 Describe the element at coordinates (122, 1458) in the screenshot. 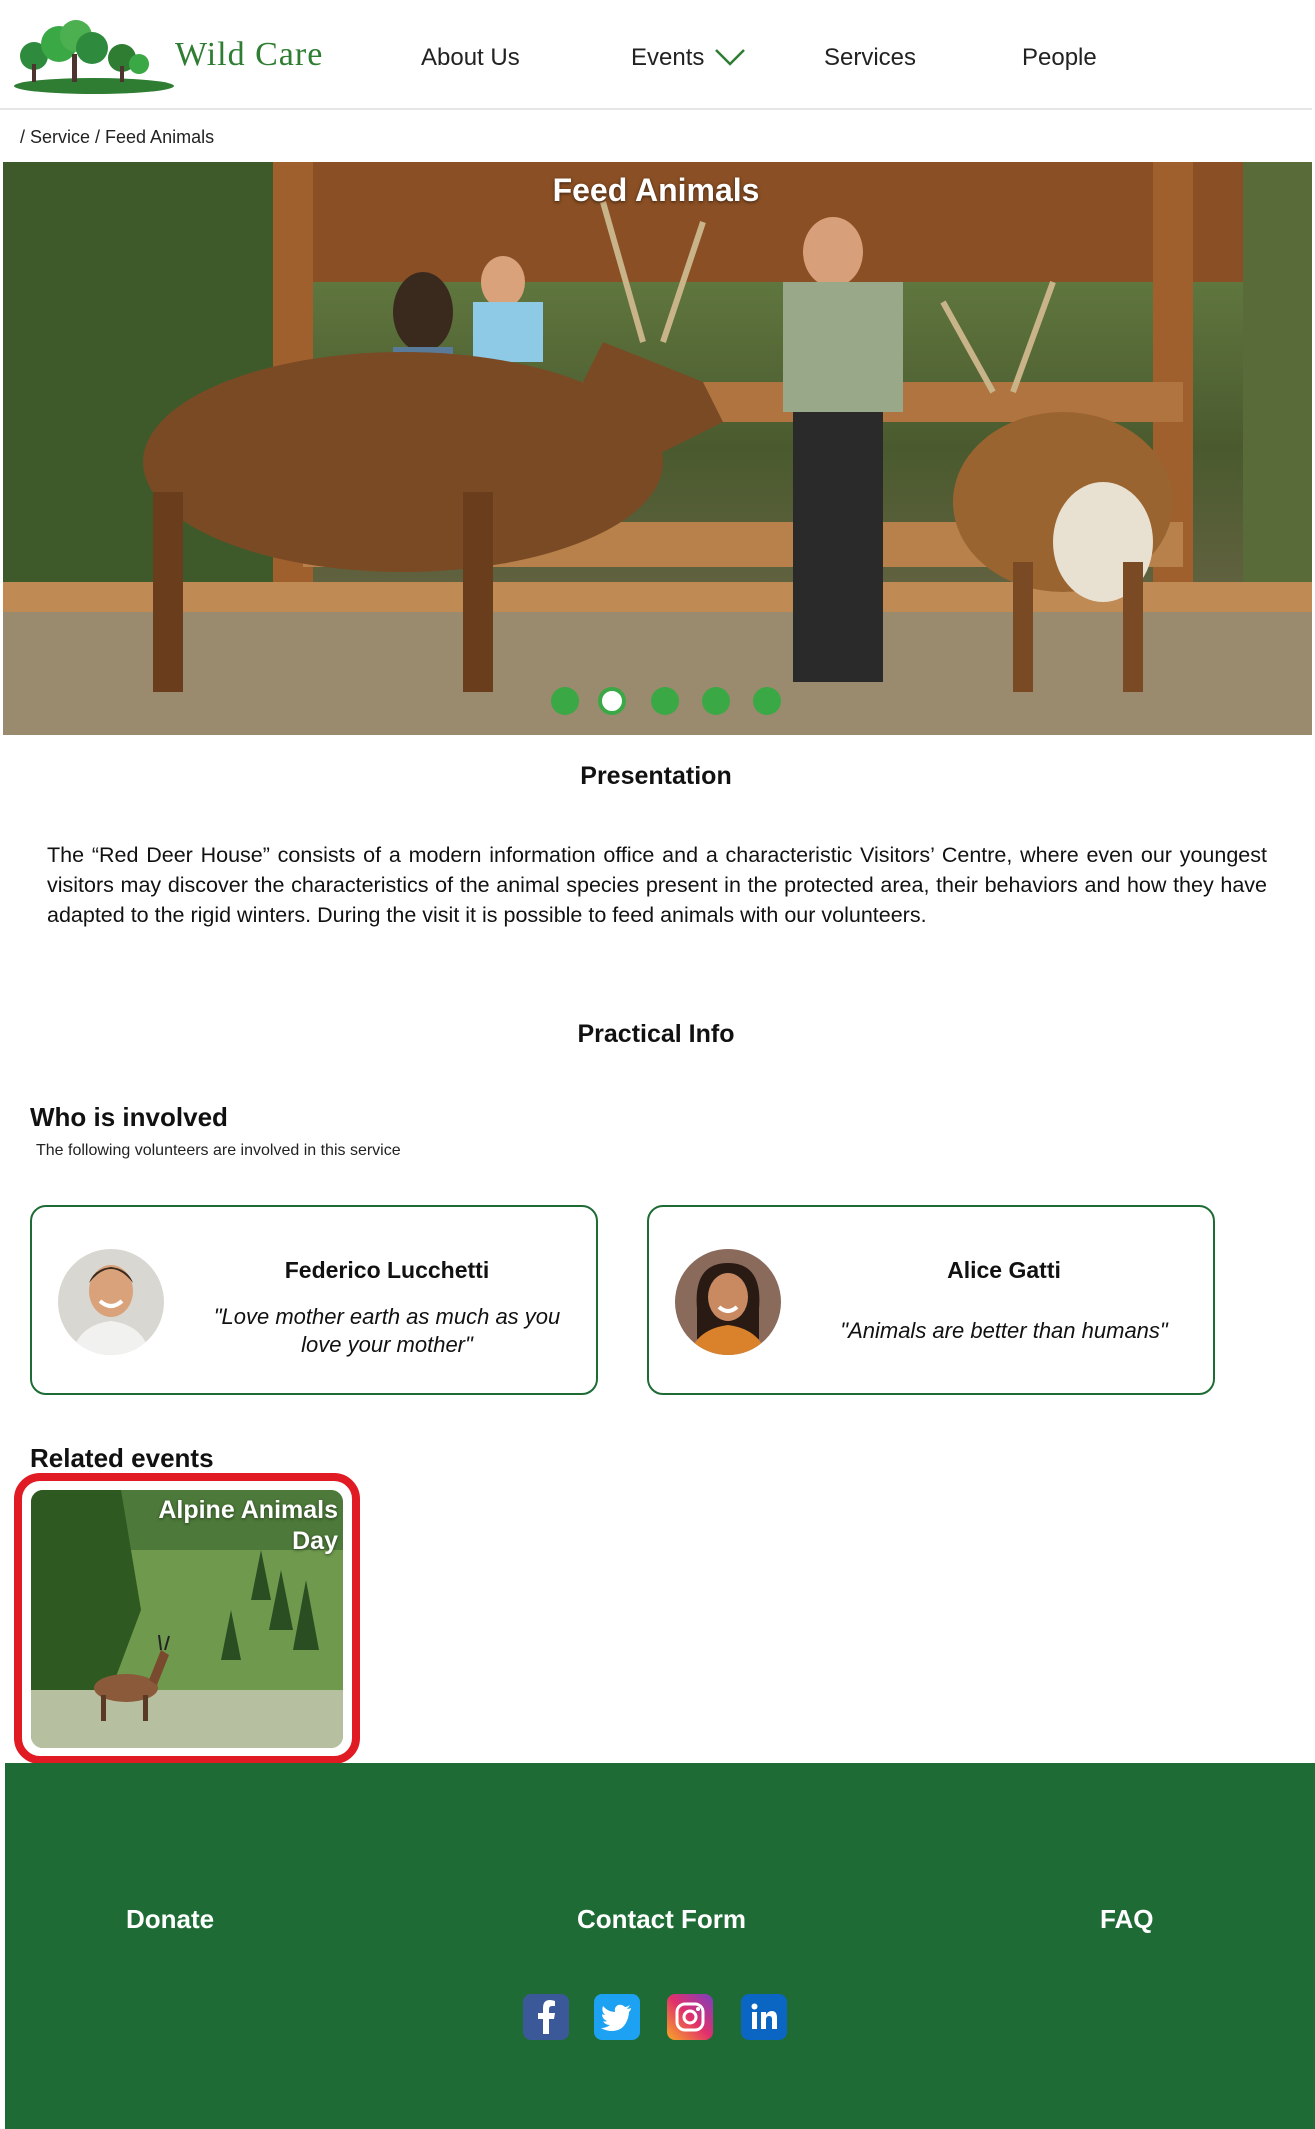

I see `related-events-heading: Related events` at that location.